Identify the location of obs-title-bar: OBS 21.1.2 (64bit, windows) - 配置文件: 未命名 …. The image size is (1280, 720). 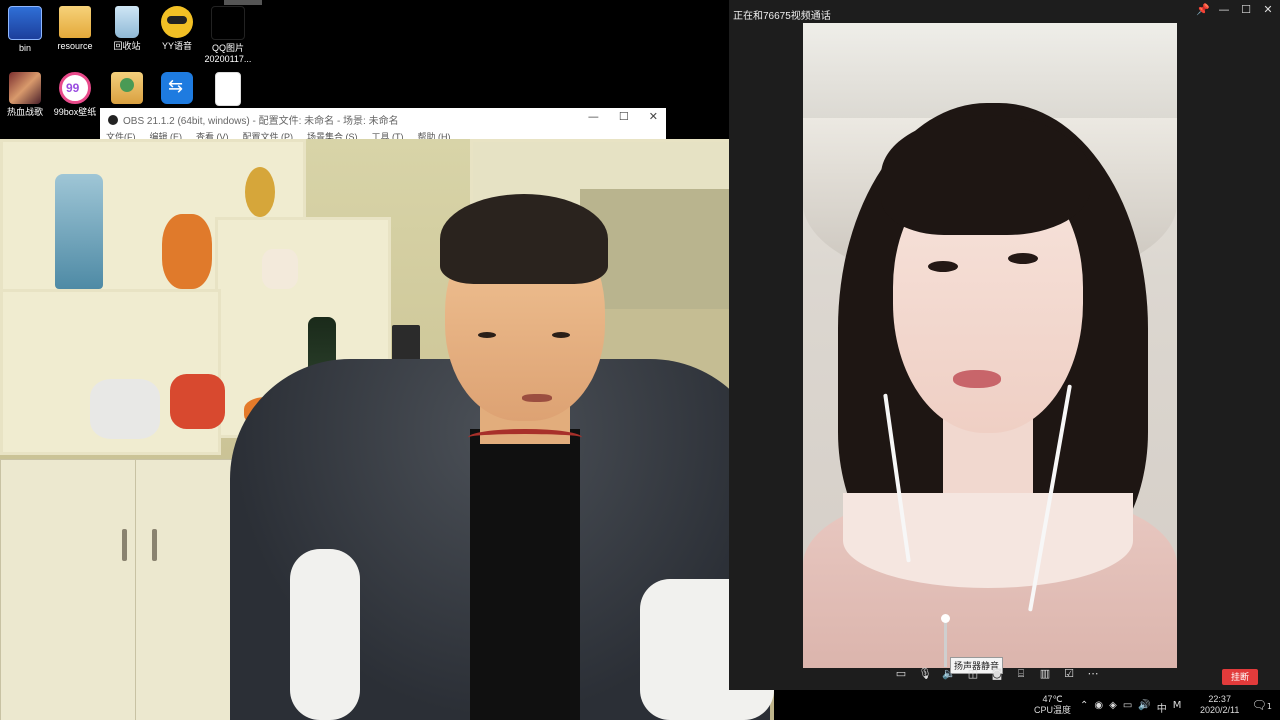
(253, 119).